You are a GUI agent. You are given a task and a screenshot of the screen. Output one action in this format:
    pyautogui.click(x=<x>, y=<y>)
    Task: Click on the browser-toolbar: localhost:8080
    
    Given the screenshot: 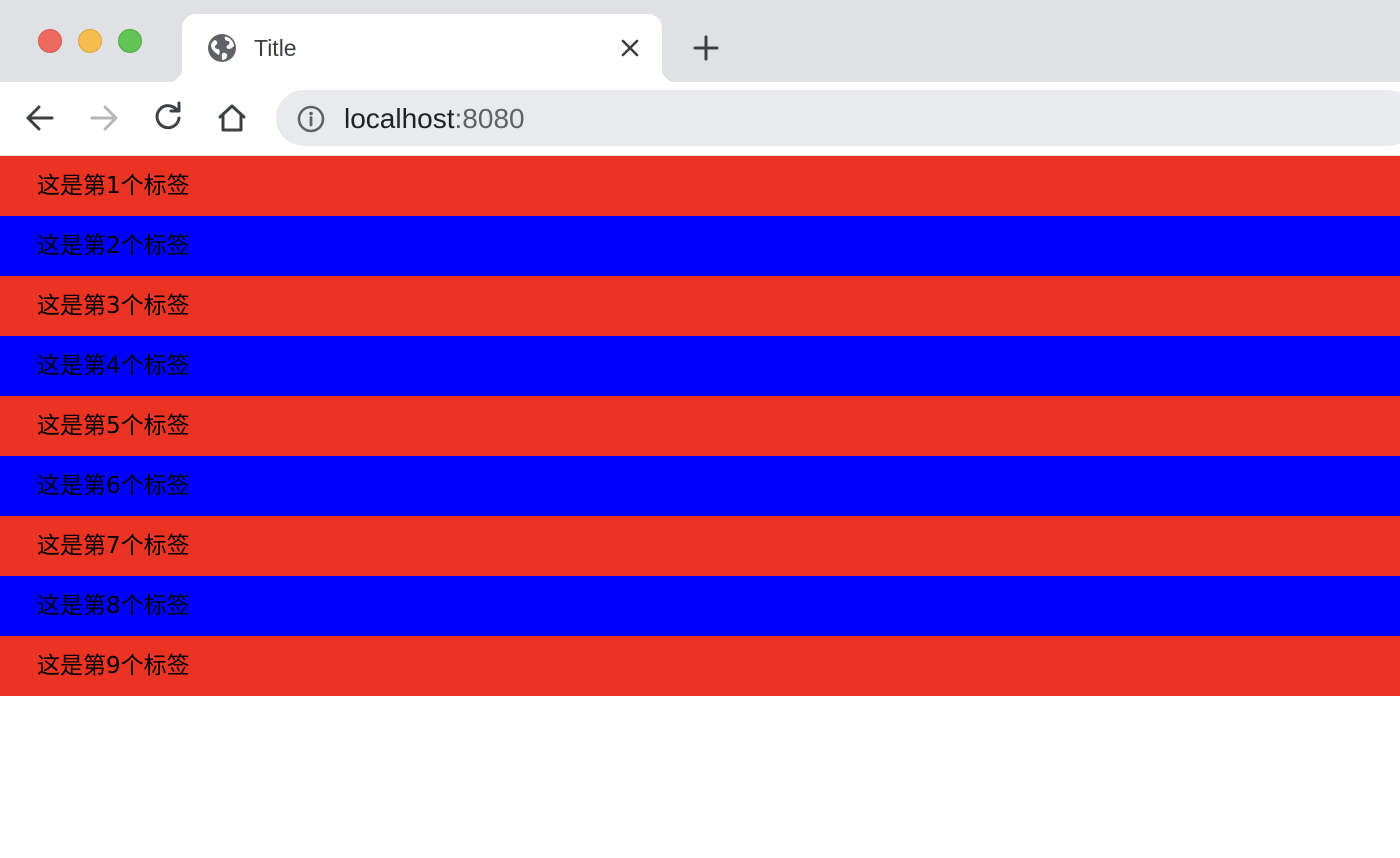 What is the action you would take?
    pyautogui.click(x=700, y=119)
    